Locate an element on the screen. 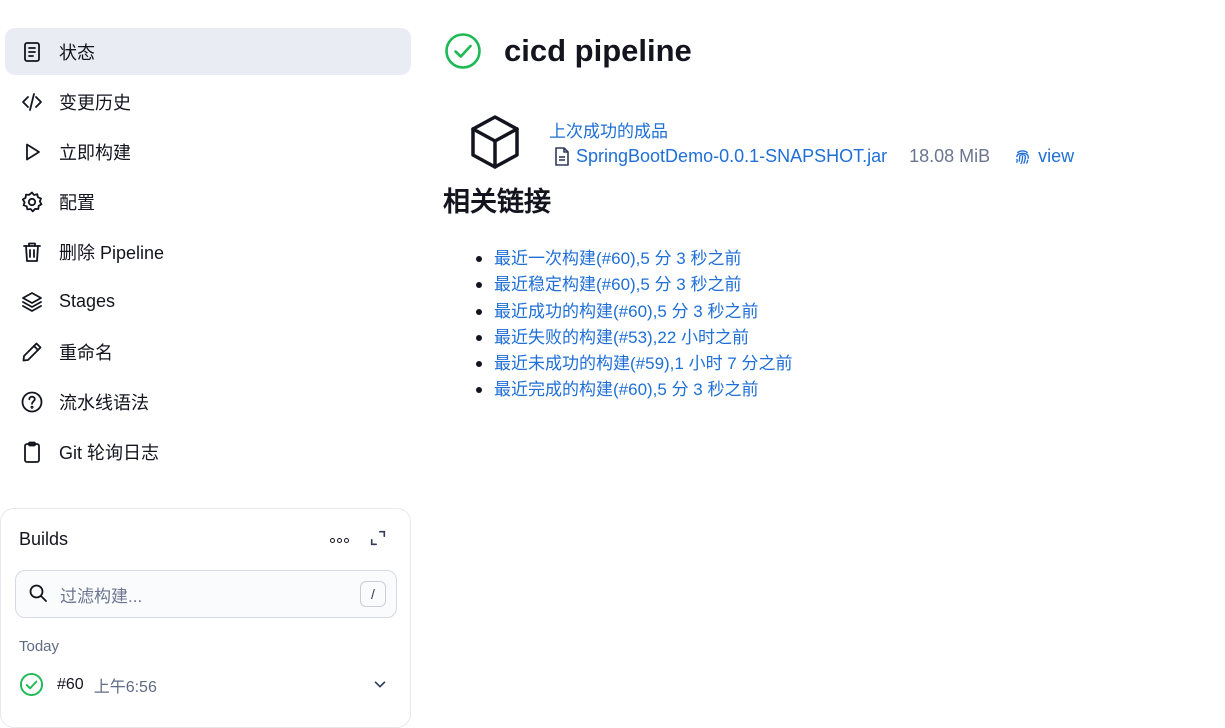 This screenshot has height=728, width=1225. last-successful-build-link: 最近成功的构建(#60),5 分 3 秒之前 is located at coordinates (626, 311).